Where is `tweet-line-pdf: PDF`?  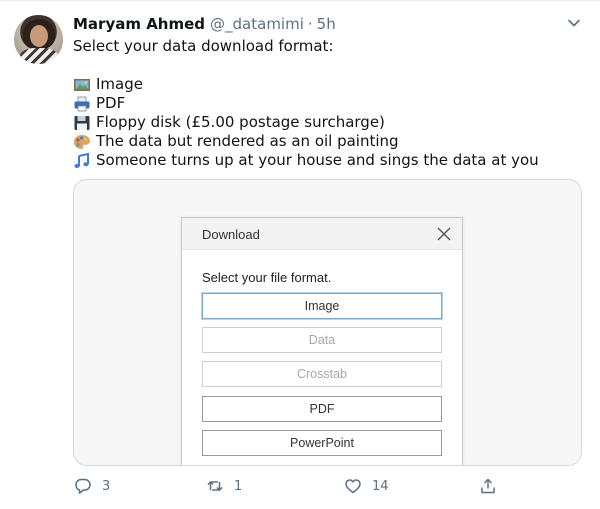
tweet-line-pdf: PDF is located at coordinates (328, 103).